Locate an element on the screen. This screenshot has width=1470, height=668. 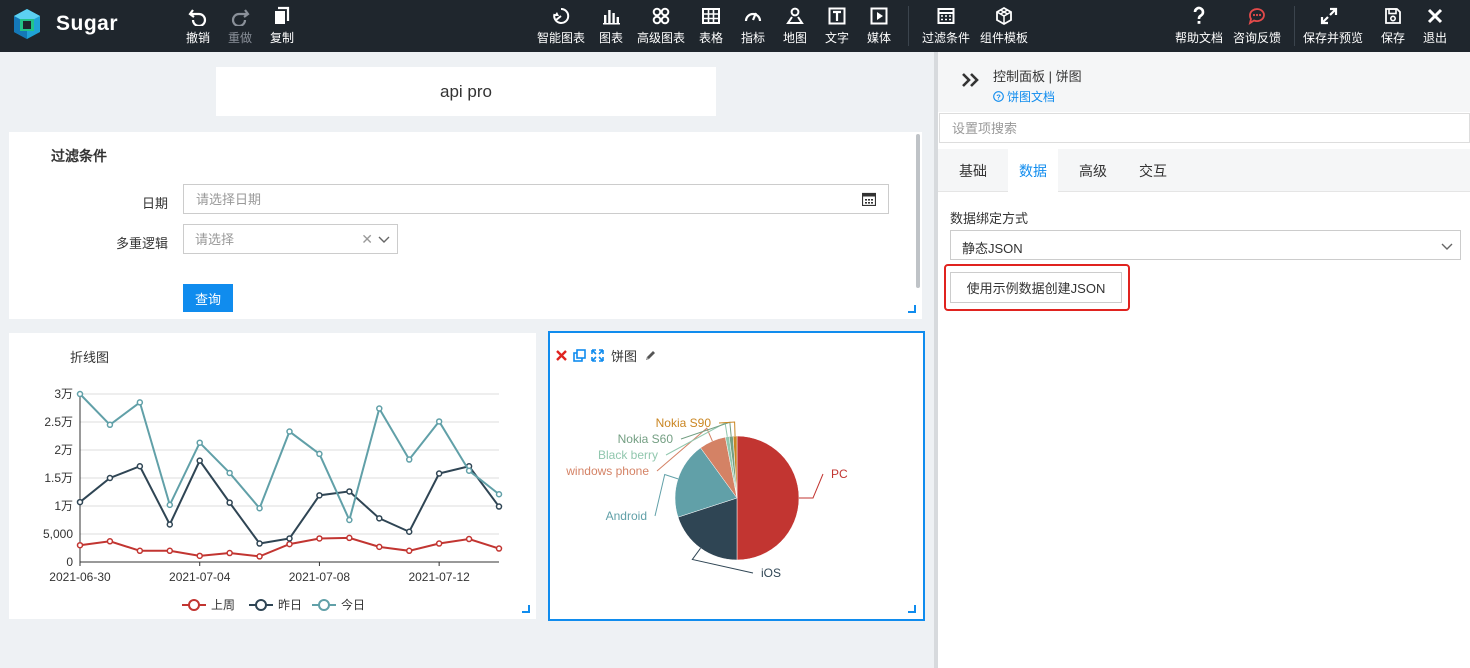
pie-doc-link: ? 饼图文档 is located at coordinates (1024, 96).